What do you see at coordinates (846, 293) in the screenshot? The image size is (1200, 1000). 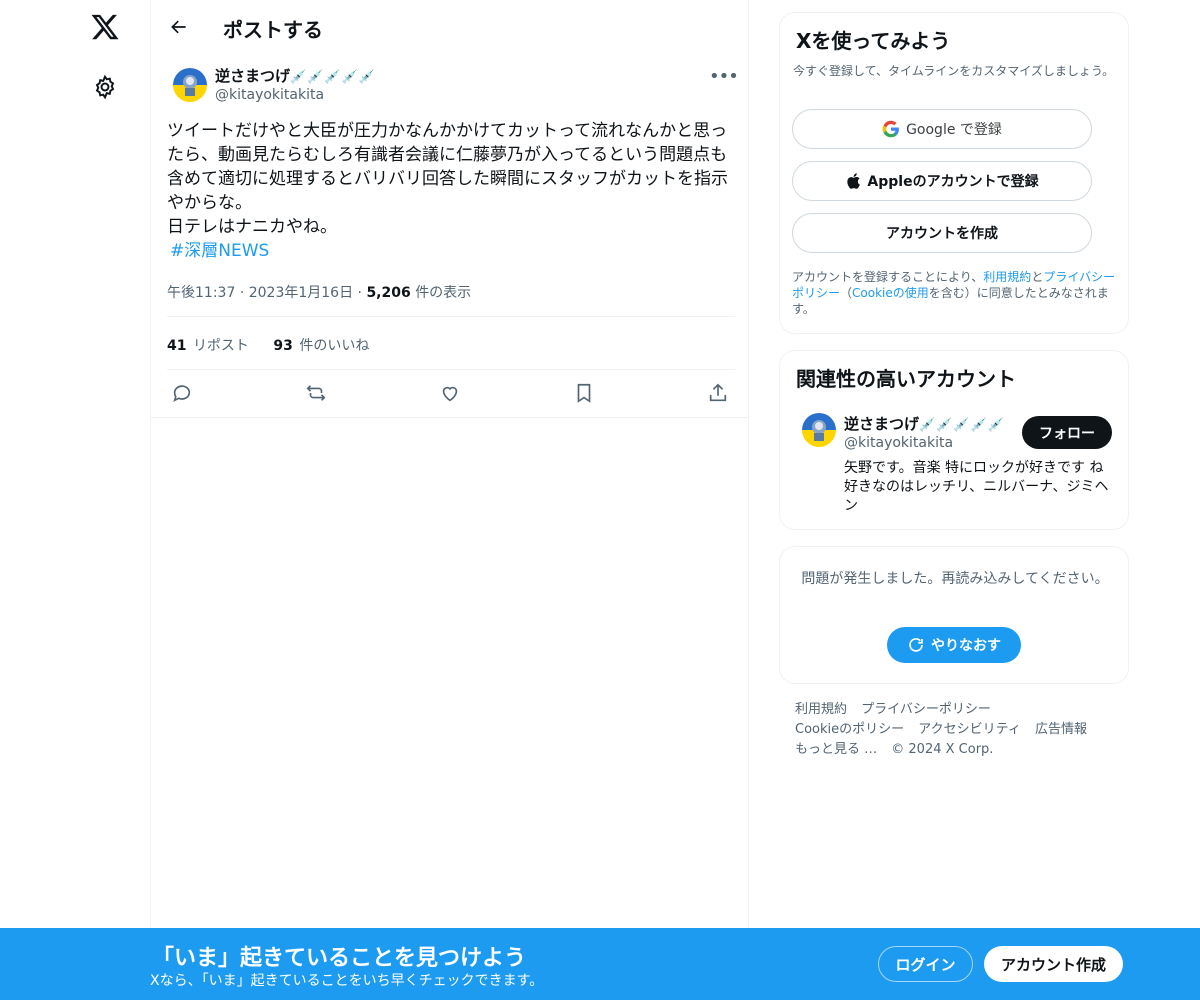 I see `legal-paren: （` at bounding box center [846, 293].